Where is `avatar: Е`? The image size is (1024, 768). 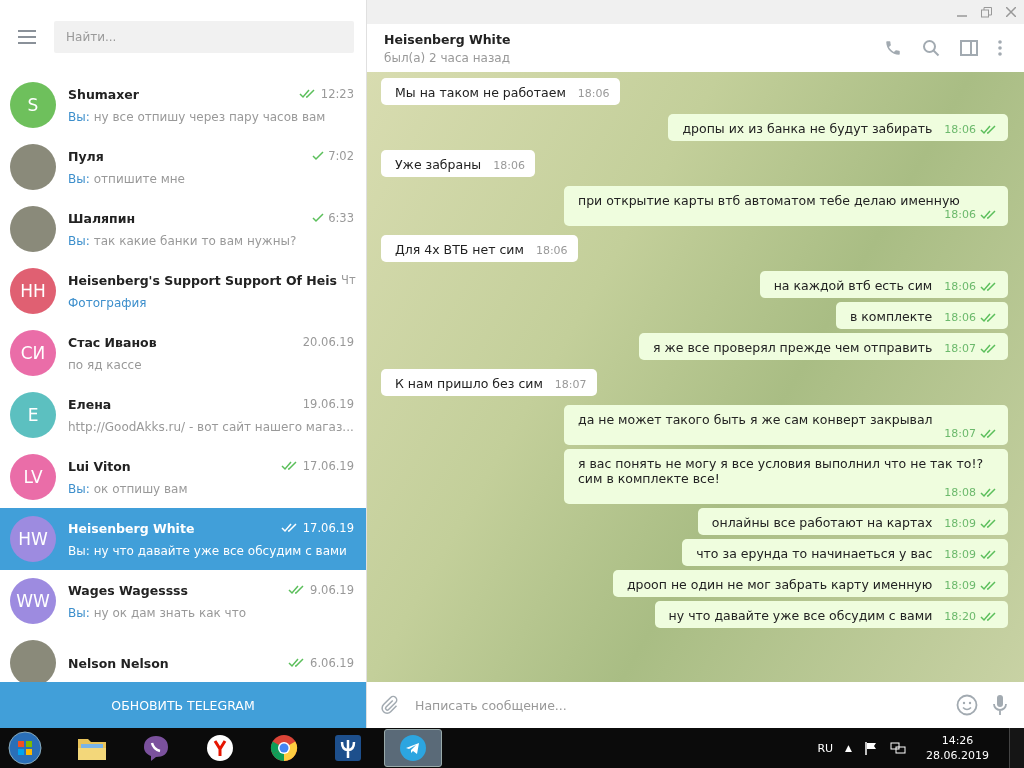
avatar: Е is located at coordinates (33, 415).